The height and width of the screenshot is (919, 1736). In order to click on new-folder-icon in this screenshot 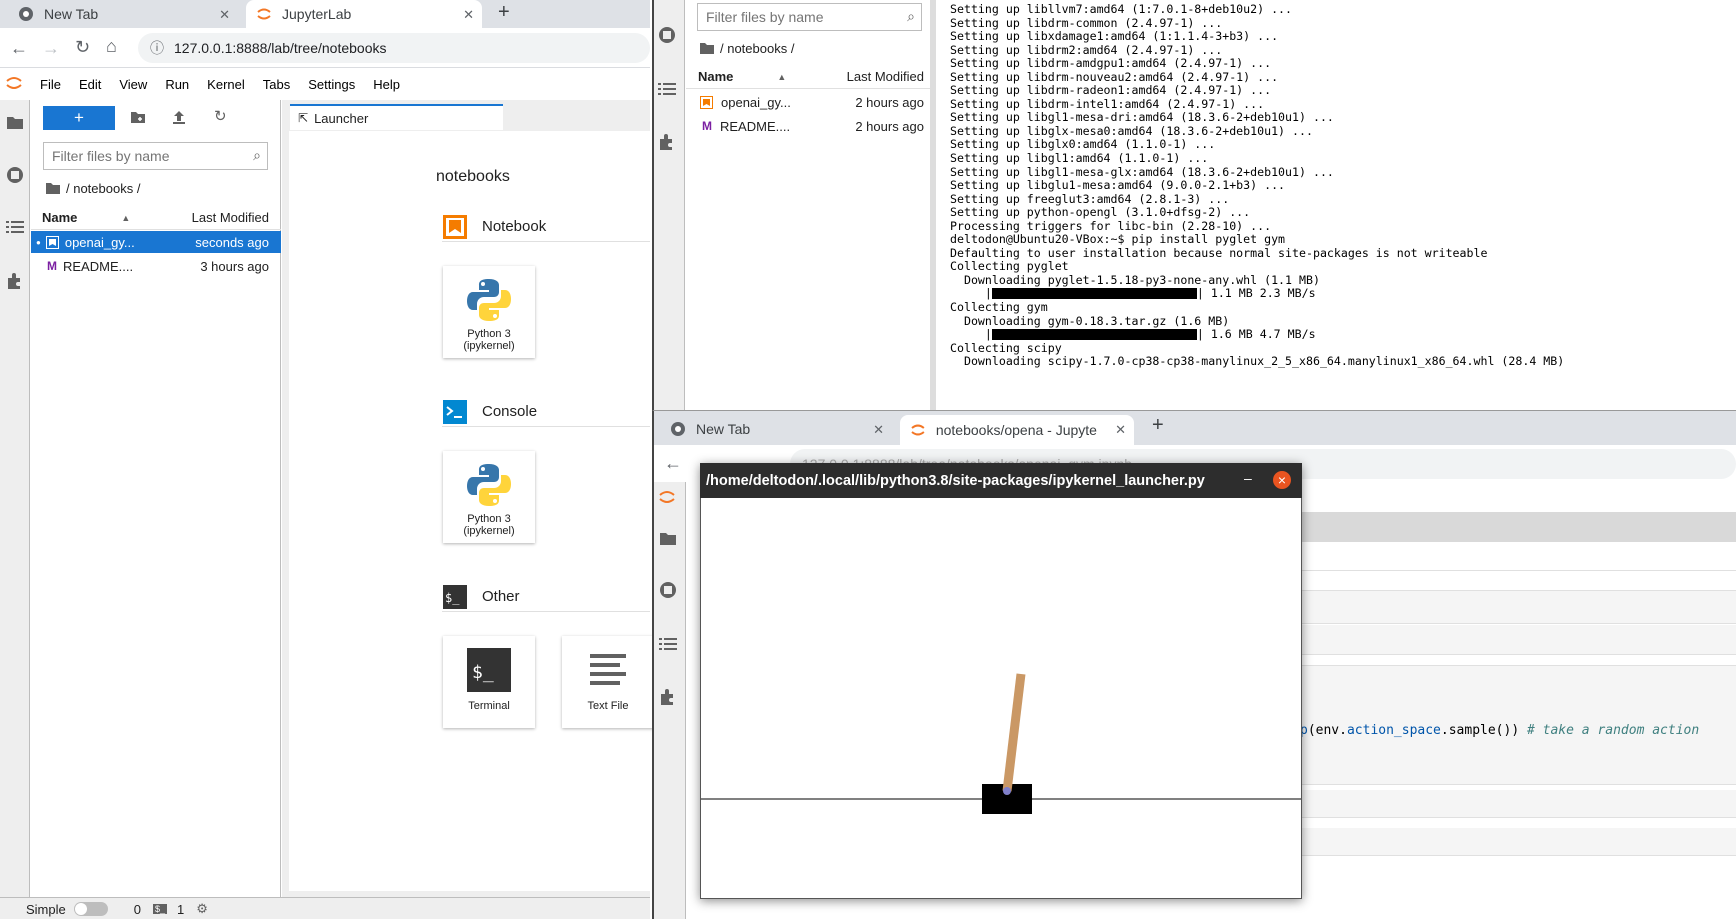, I will do `click(138, 117)`.